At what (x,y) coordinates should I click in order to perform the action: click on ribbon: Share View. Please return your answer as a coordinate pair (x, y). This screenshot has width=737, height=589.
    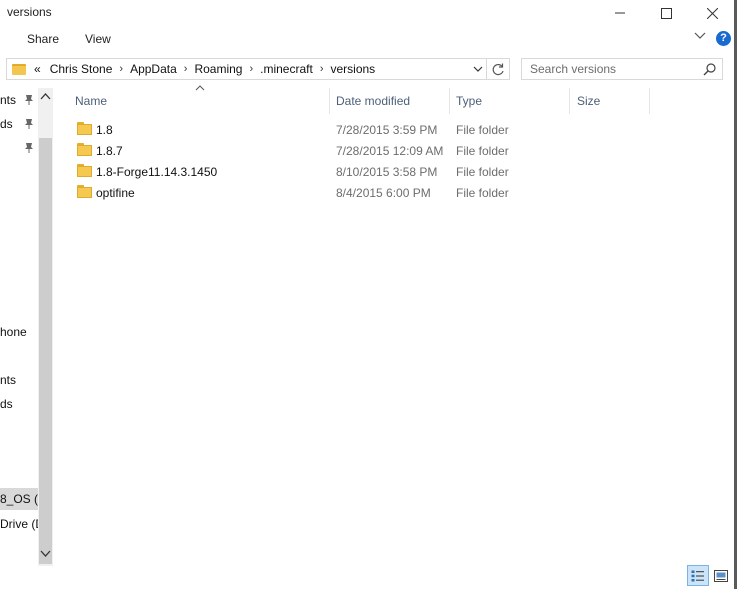
    Looking at the image, I should click on (368, 39).